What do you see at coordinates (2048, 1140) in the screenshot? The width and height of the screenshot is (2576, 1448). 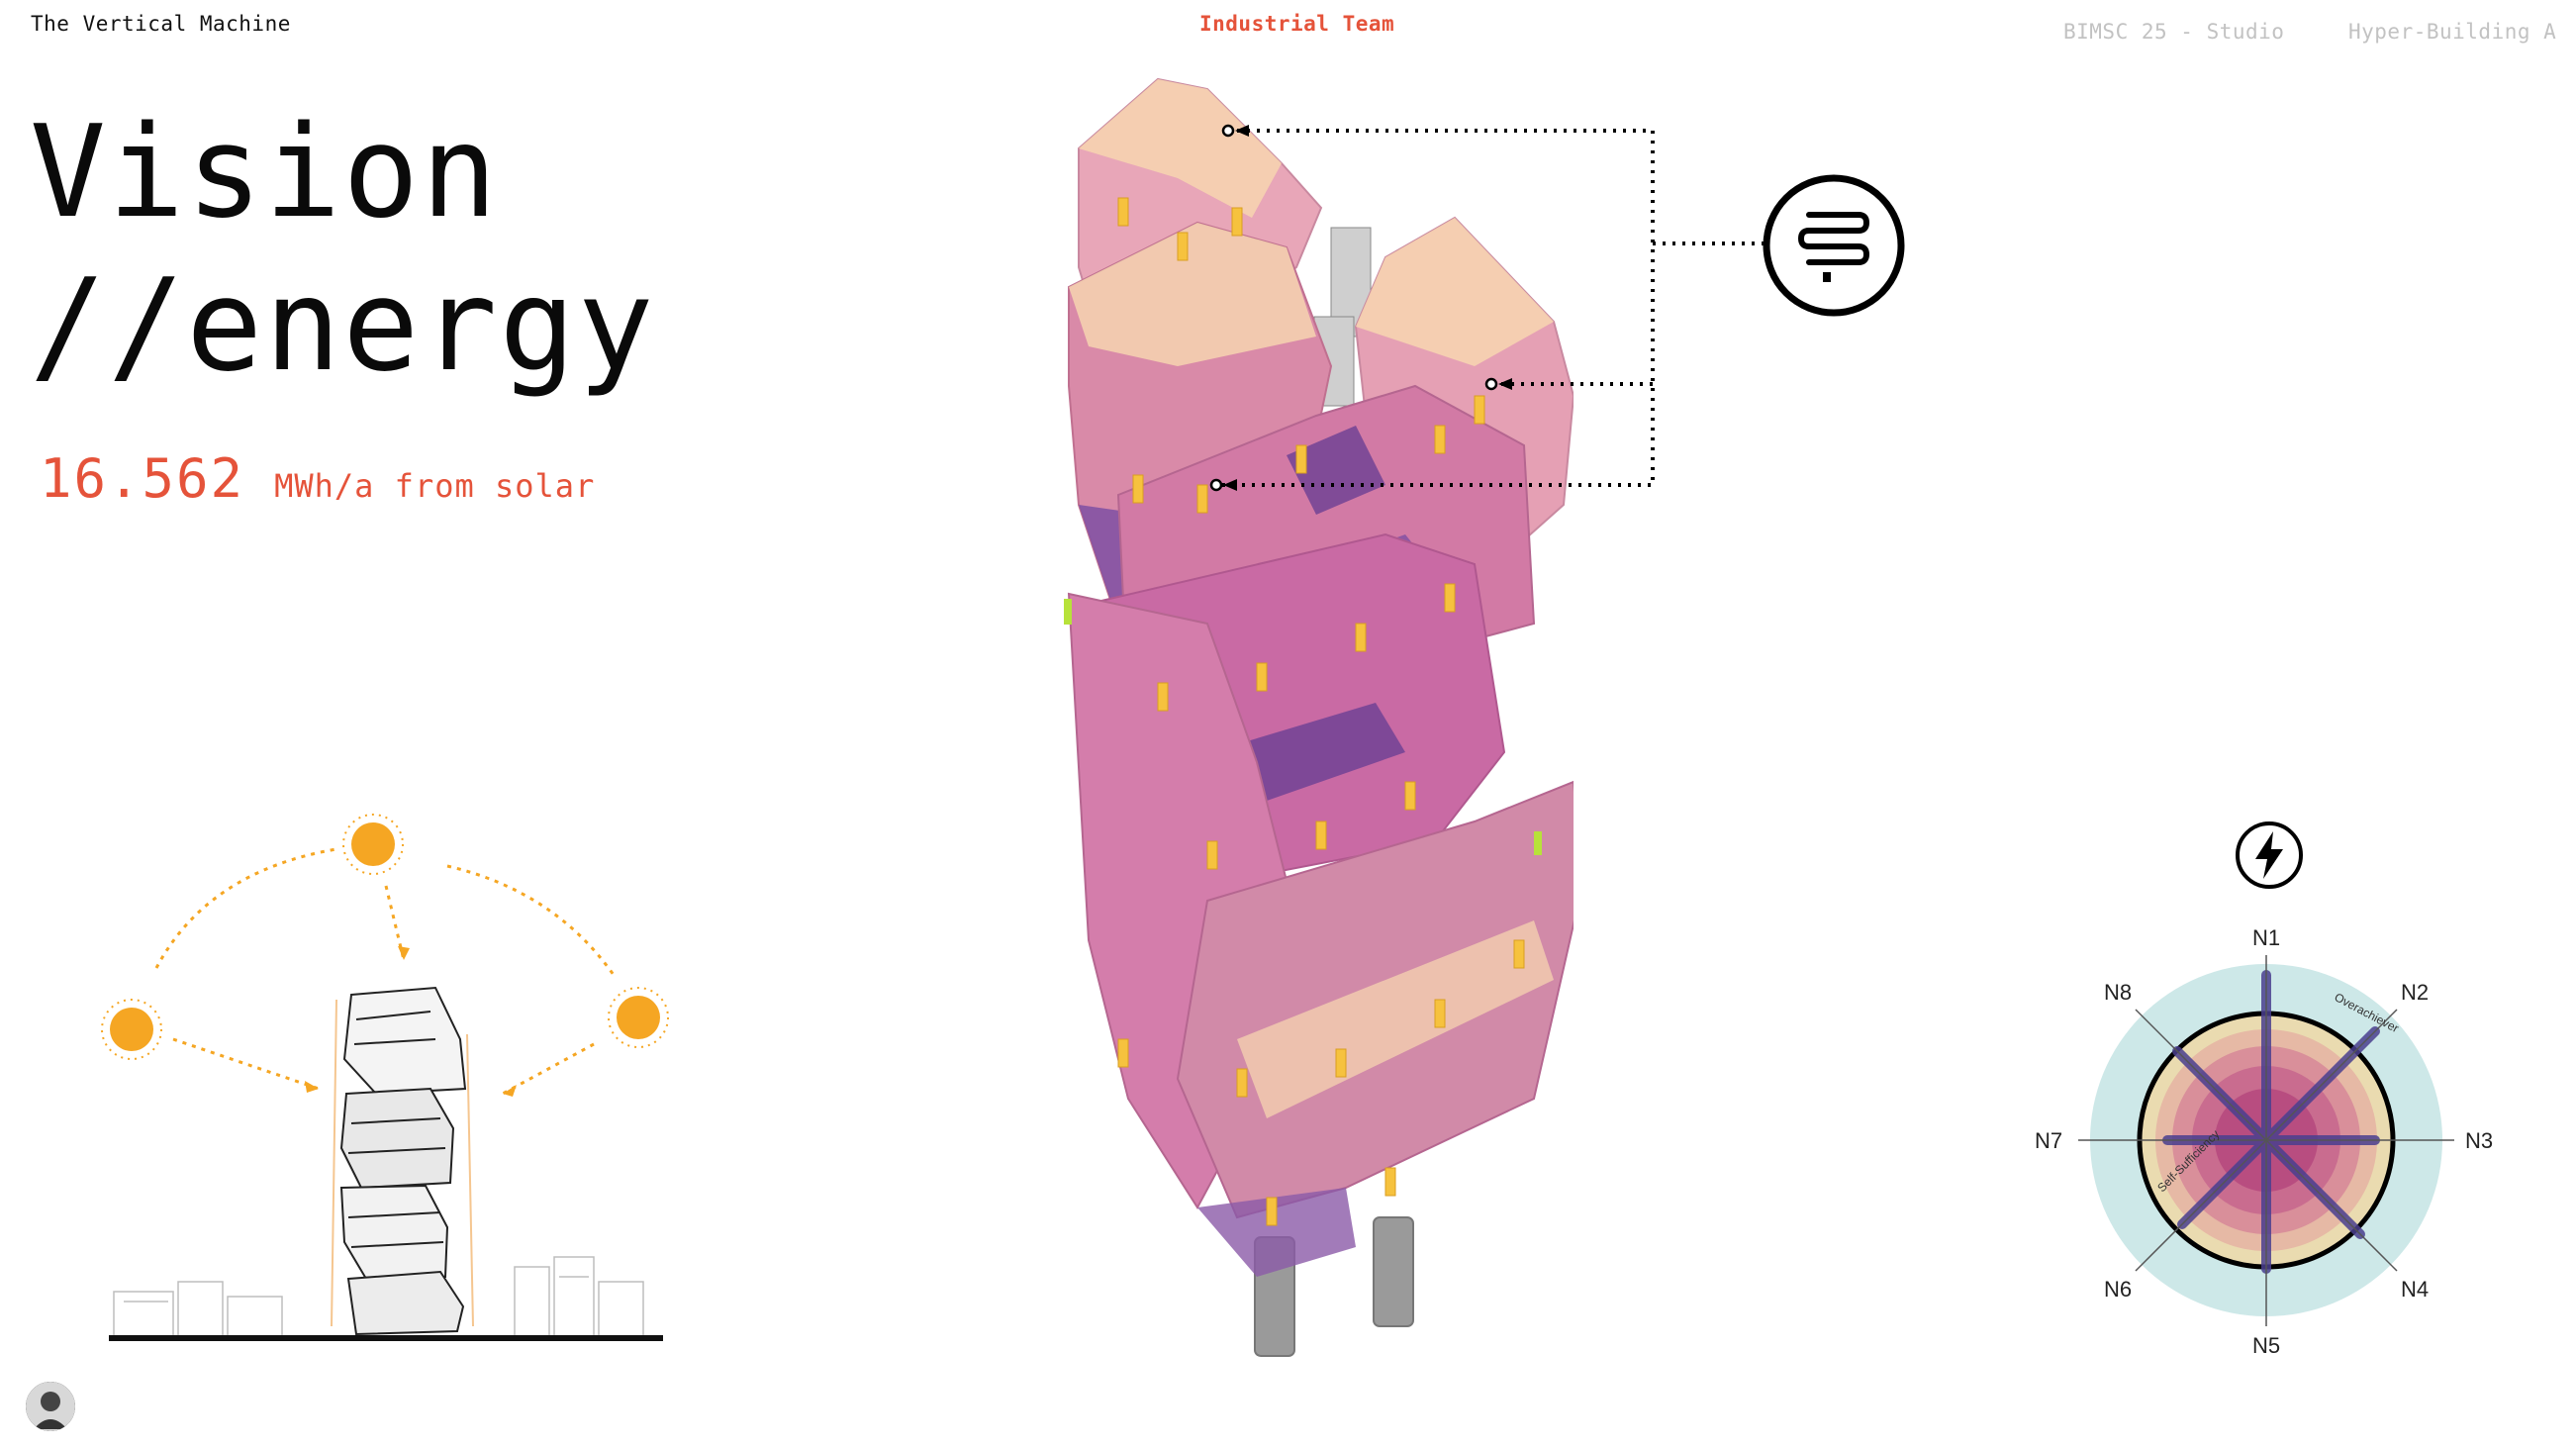 I see `radar-label-n7: N7` at bounding box center [2048, 1140].